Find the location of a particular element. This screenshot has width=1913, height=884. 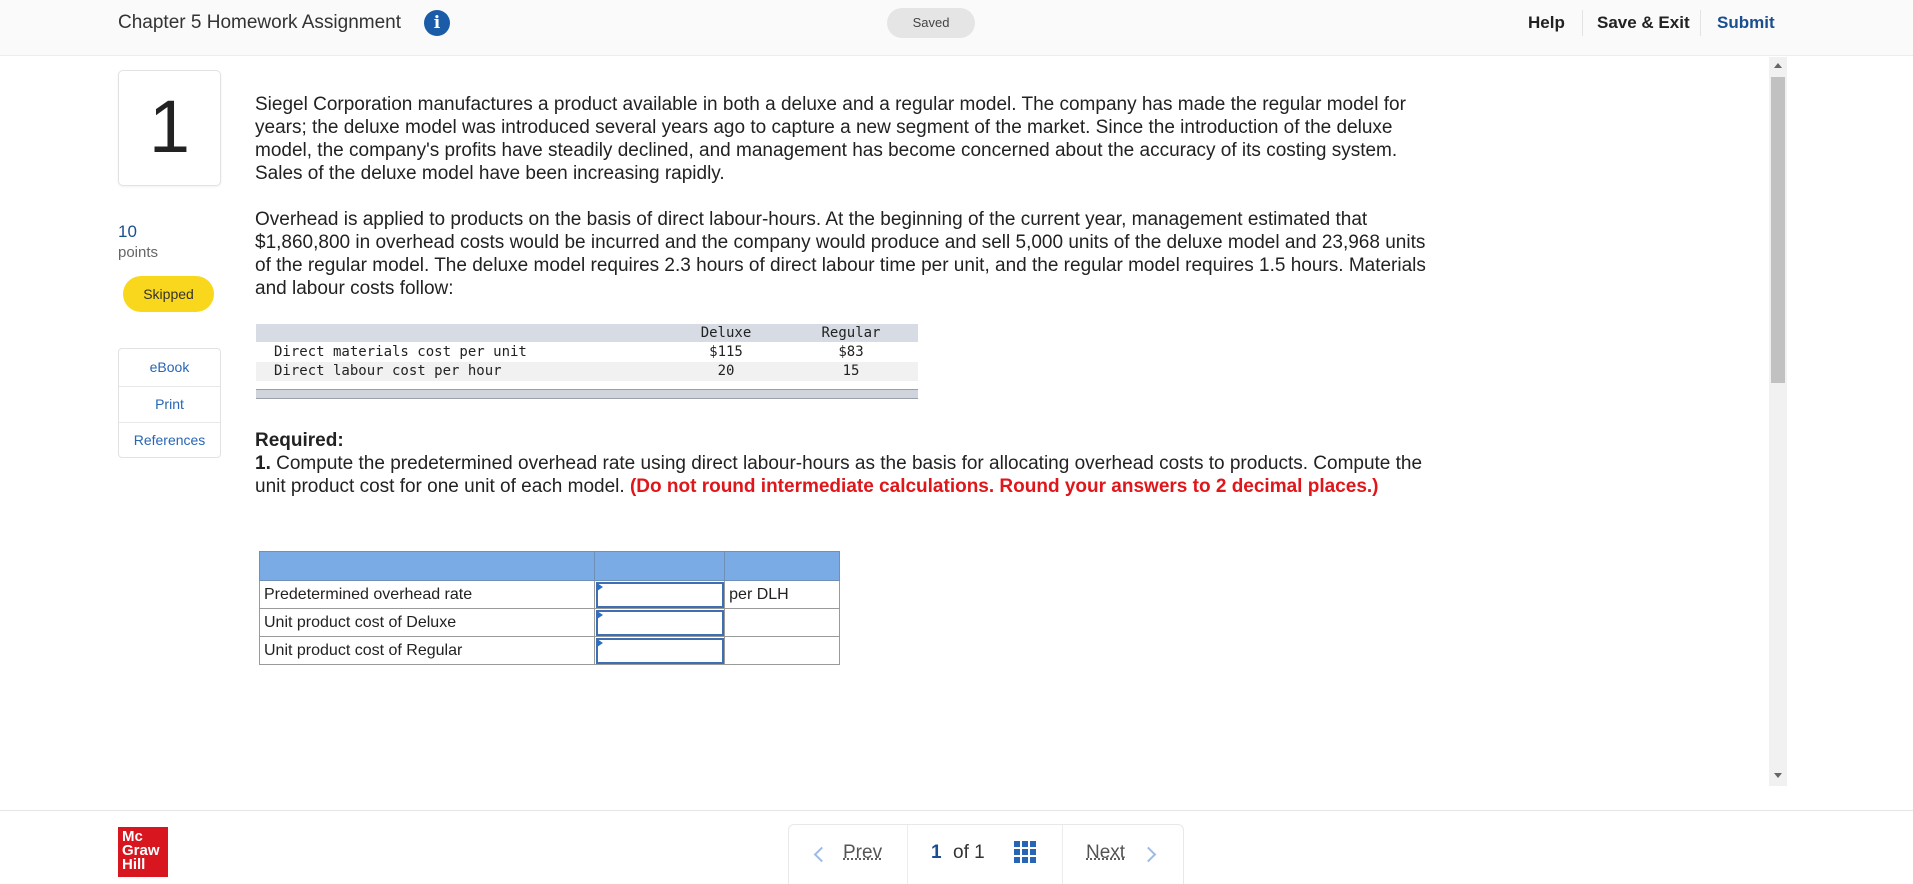

print-link: Print is located at coordinates (169, 404).